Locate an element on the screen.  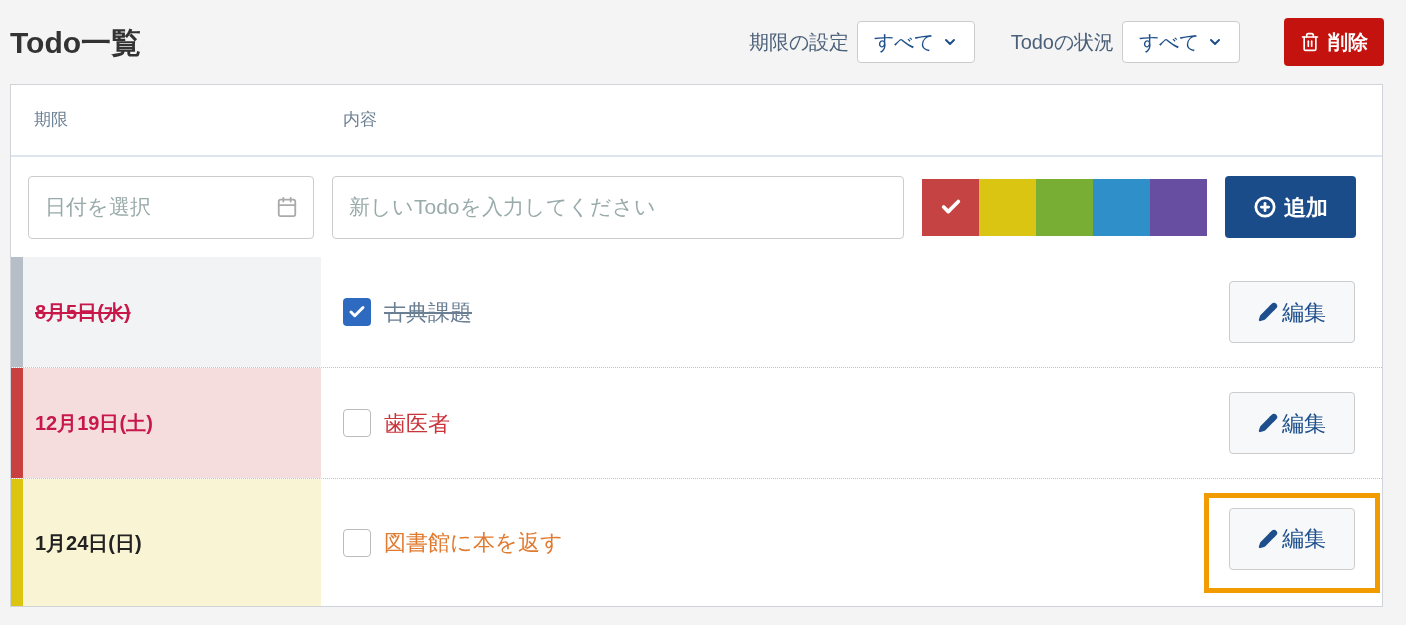
todo-text: 歯医者 is located at coordinates (417, 423).